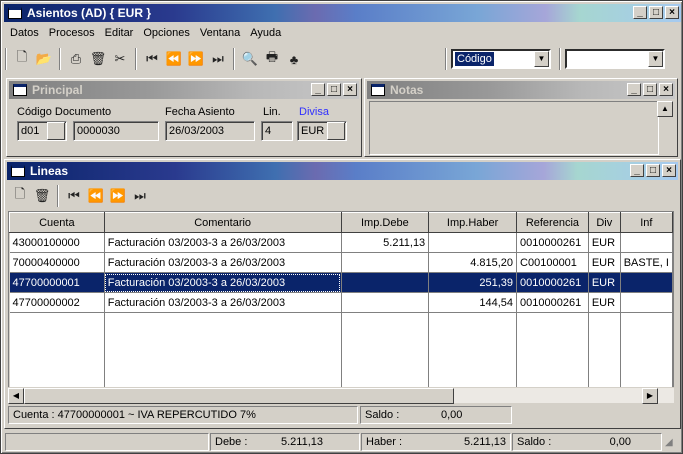  What do you see at coordinates (57, 302) in the screenshot?
I see `cell-cuenta: 47700000002` at bounding box center [57, 302].